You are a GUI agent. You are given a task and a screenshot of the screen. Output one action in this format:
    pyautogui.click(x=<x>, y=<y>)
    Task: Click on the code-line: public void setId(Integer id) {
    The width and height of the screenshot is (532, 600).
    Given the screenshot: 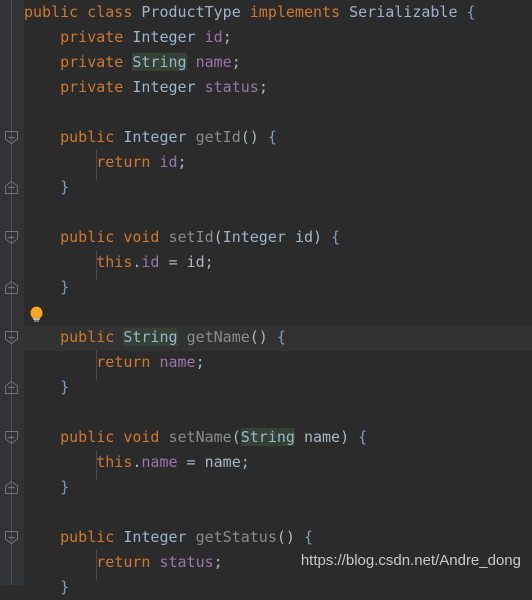 What is the action you would take?
    pyautogui.click(x=266, y=237)
    